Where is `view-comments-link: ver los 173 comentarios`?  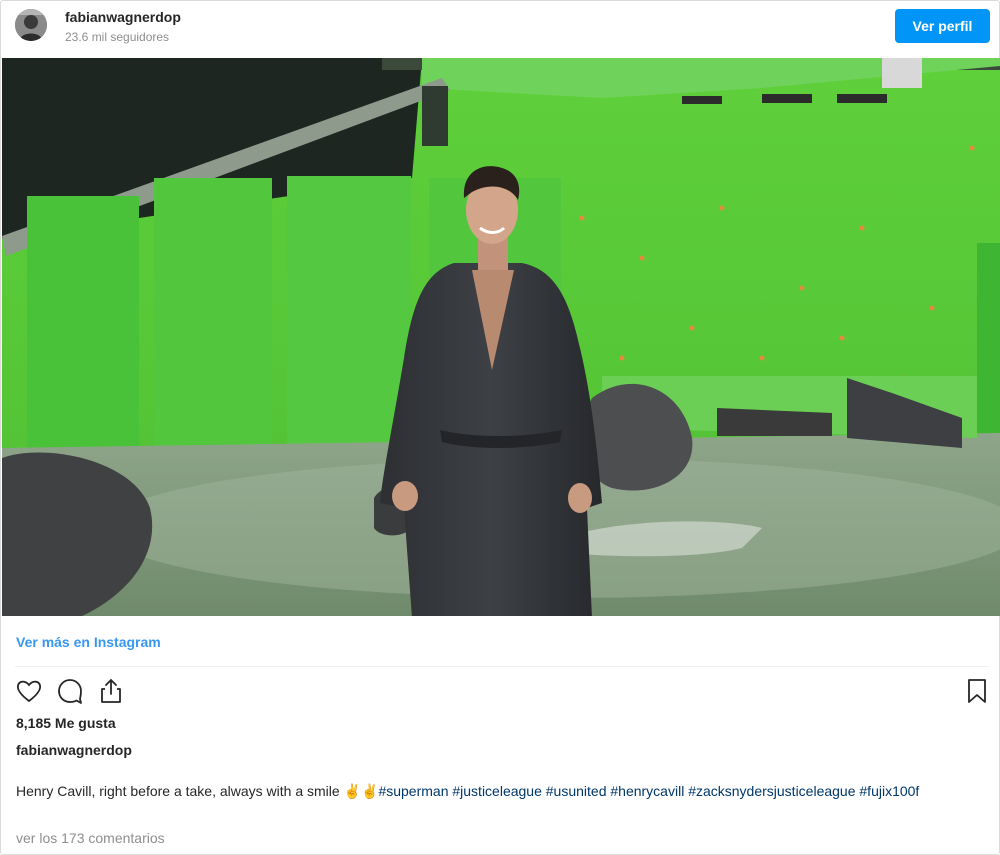 view-comments-link: ver los 173 comentarios is located at coordinates (90, 838).